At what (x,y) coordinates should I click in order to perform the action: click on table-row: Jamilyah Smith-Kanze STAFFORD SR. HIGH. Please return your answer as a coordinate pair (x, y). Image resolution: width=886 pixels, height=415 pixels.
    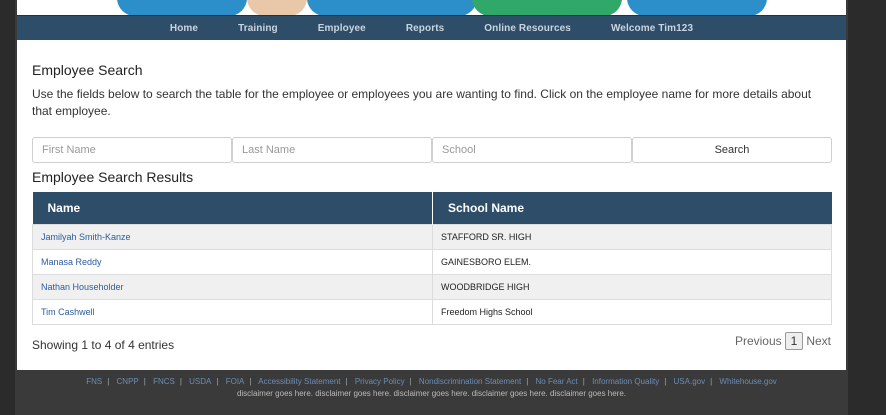
    Looking at the image, I should click on (432, 236).